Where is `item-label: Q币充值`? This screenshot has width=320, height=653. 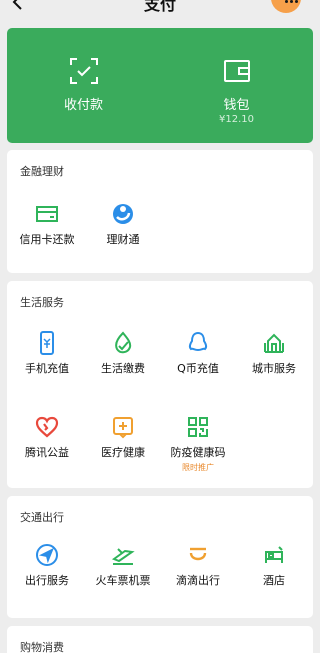
item-label: Q币充值 is located at coordinates (198, 368).